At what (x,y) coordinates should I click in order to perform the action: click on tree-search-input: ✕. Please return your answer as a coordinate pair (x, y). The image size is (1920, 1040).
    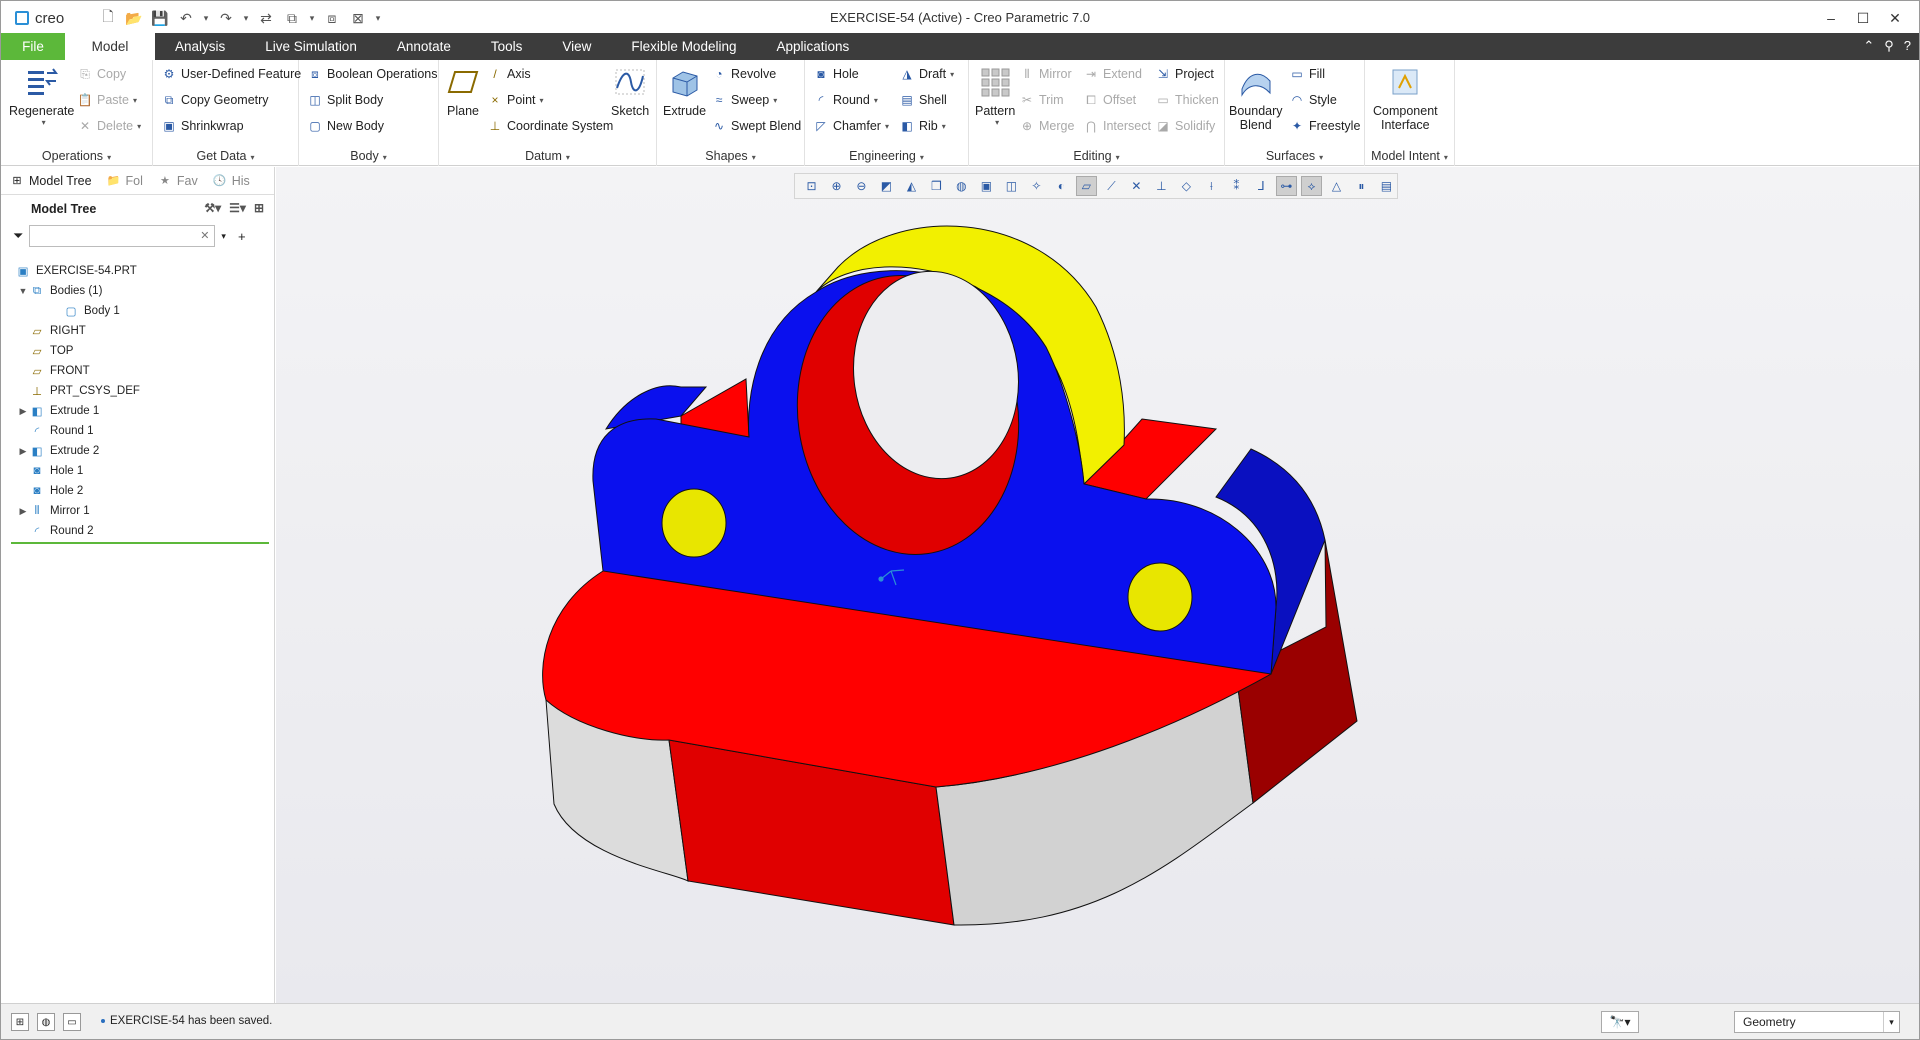
    Looking at the image, I should click on (122, 236).